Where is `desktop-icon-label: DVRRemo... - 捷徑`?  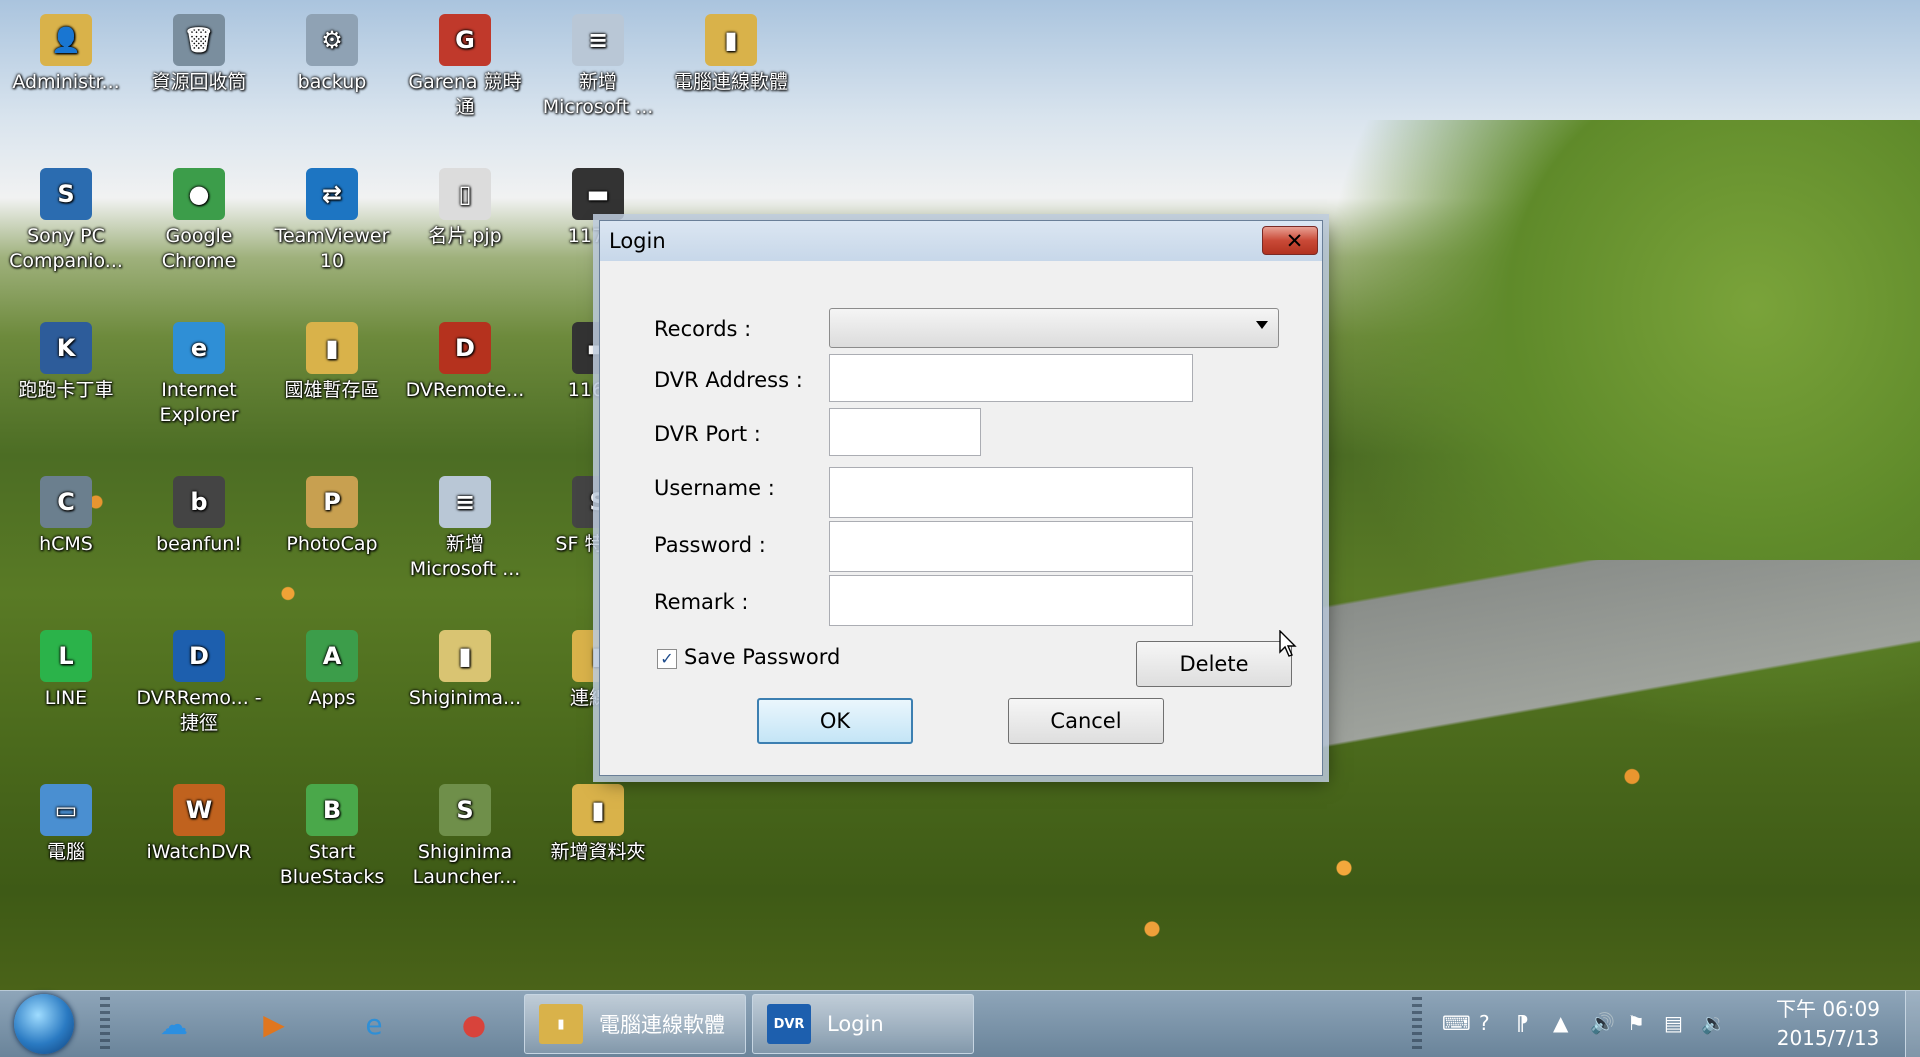 desktop-icon-label: DVRRemo... - 捷徑 is located at coordinates (199, 710).